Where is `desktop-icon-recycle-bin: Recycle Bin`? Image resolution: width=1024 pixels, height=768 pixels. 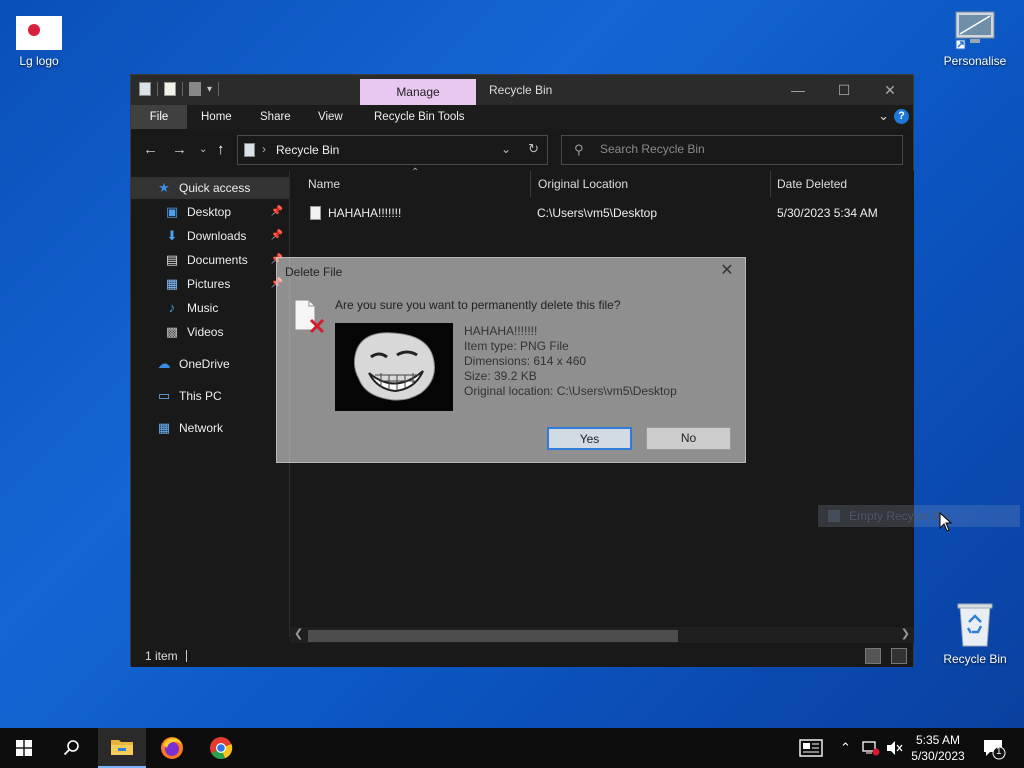
desktop-icon-recycle-bin: Recycle Bin is located at coordinates (975, 634).